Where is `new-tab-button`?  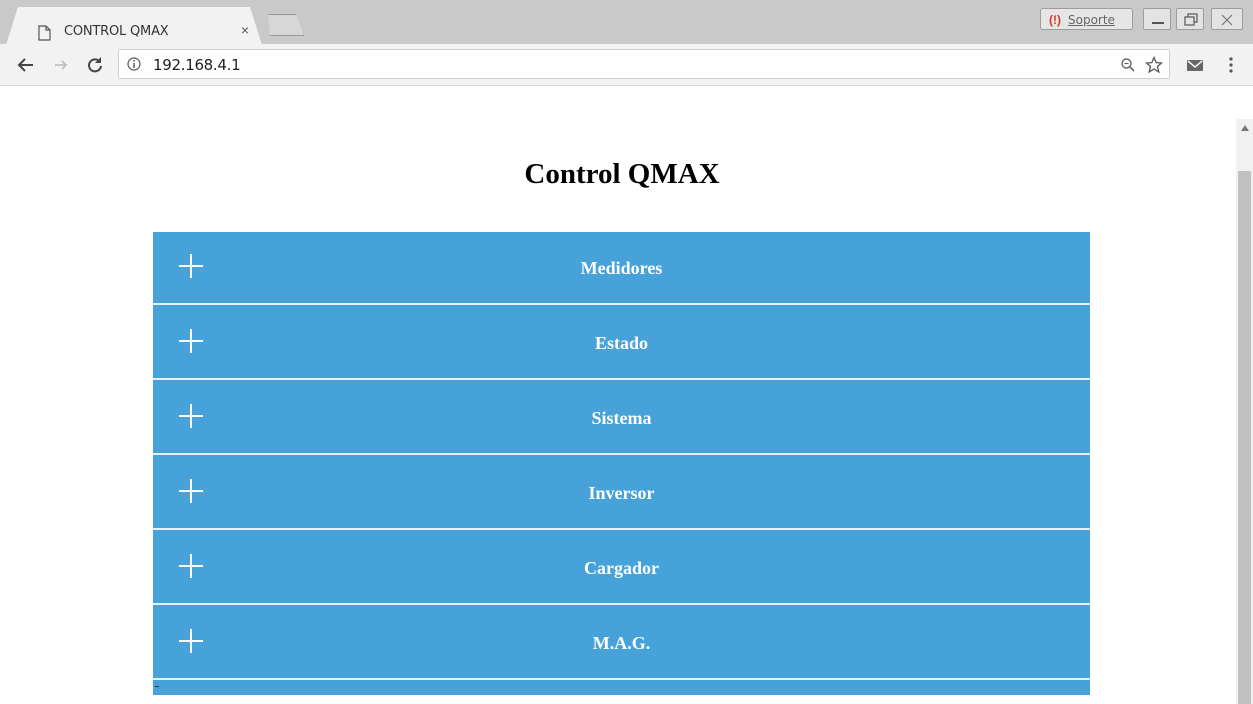 new-tab-button is located at coordinates (286, 25).